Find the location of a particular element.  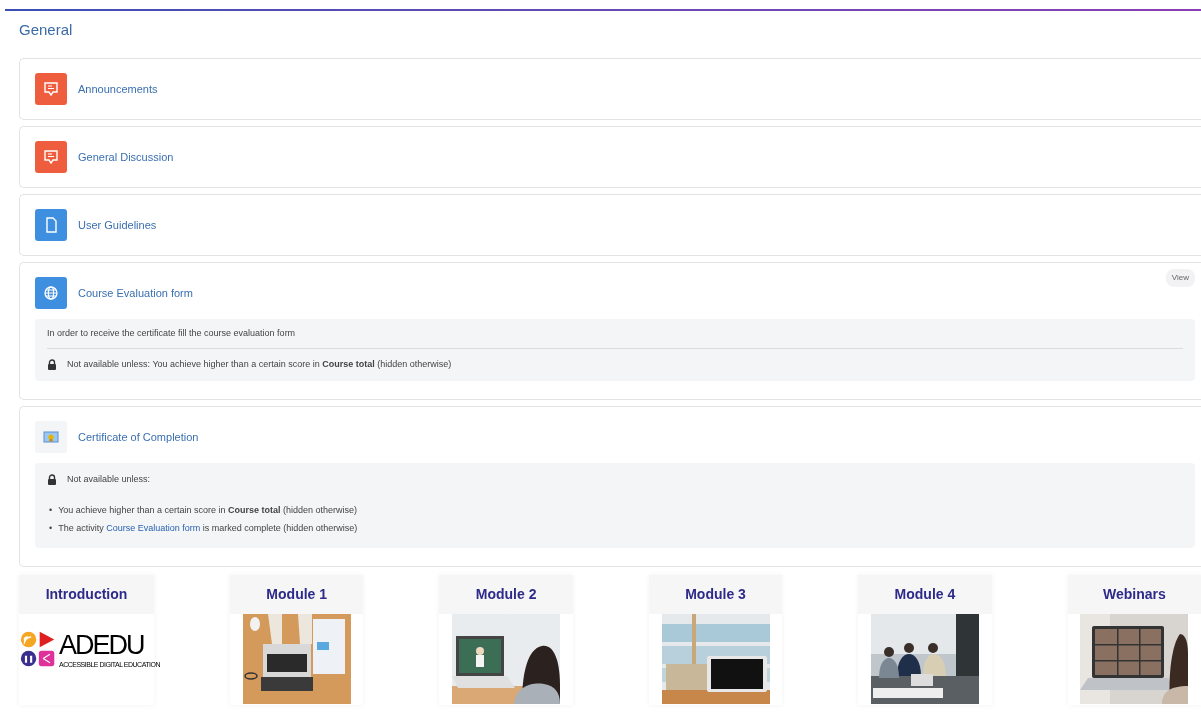

section-title: General is located at coordinates (46, 30).